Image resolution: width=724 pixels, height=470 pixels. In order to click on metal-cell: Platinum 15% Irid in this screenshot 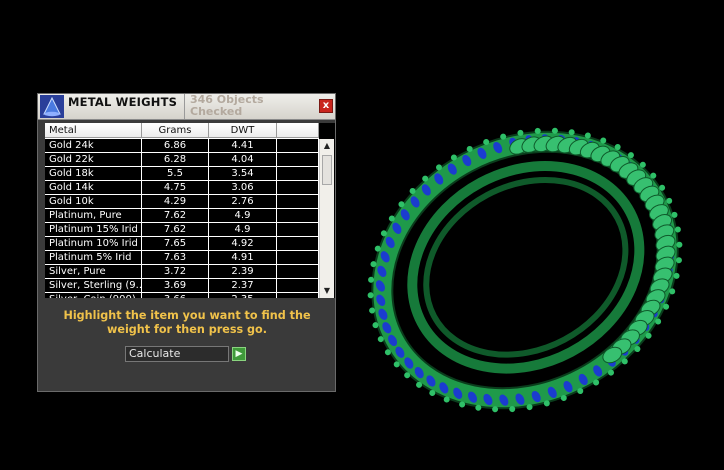, I will do `click(93, 229)`.